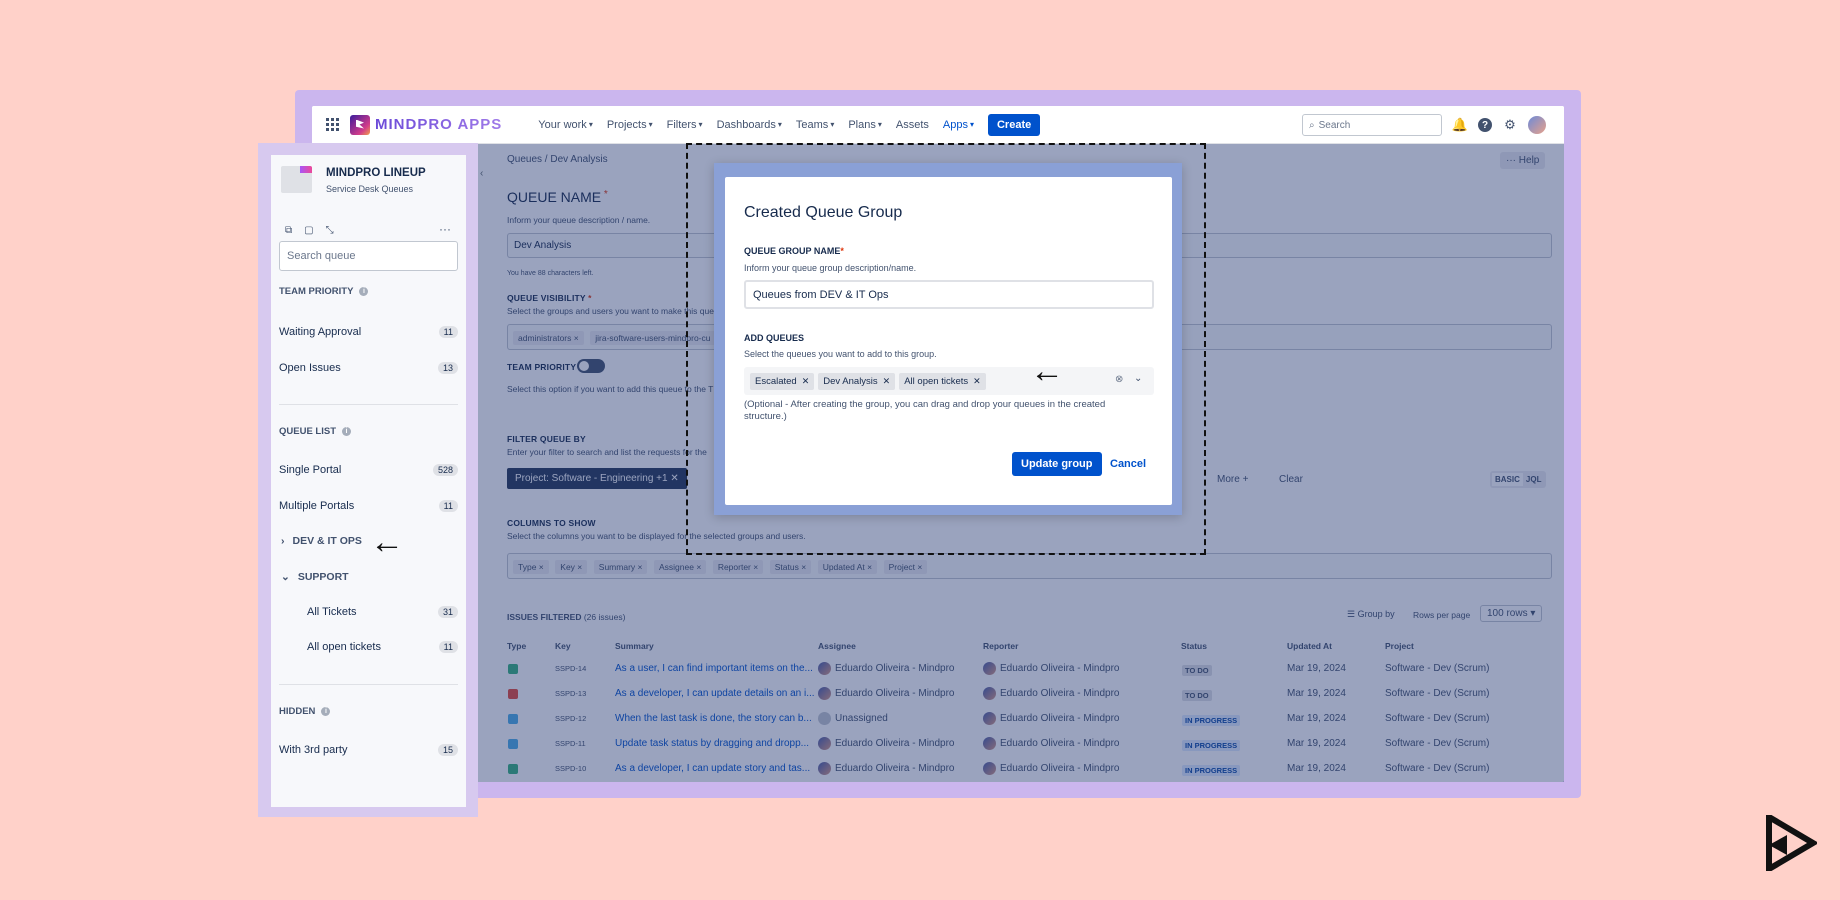  What do you see at coordinates (370, 189) in the screenshot?
I see `sidebar-subtitle: Service Desk Queues` at bounding box center [370, 189].